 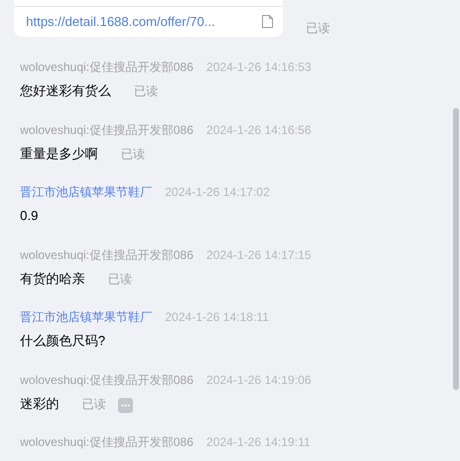 What do you see at coordinates (267, 21) in the screenshot?
I see `document-icon` at bounding box center [267, 21].